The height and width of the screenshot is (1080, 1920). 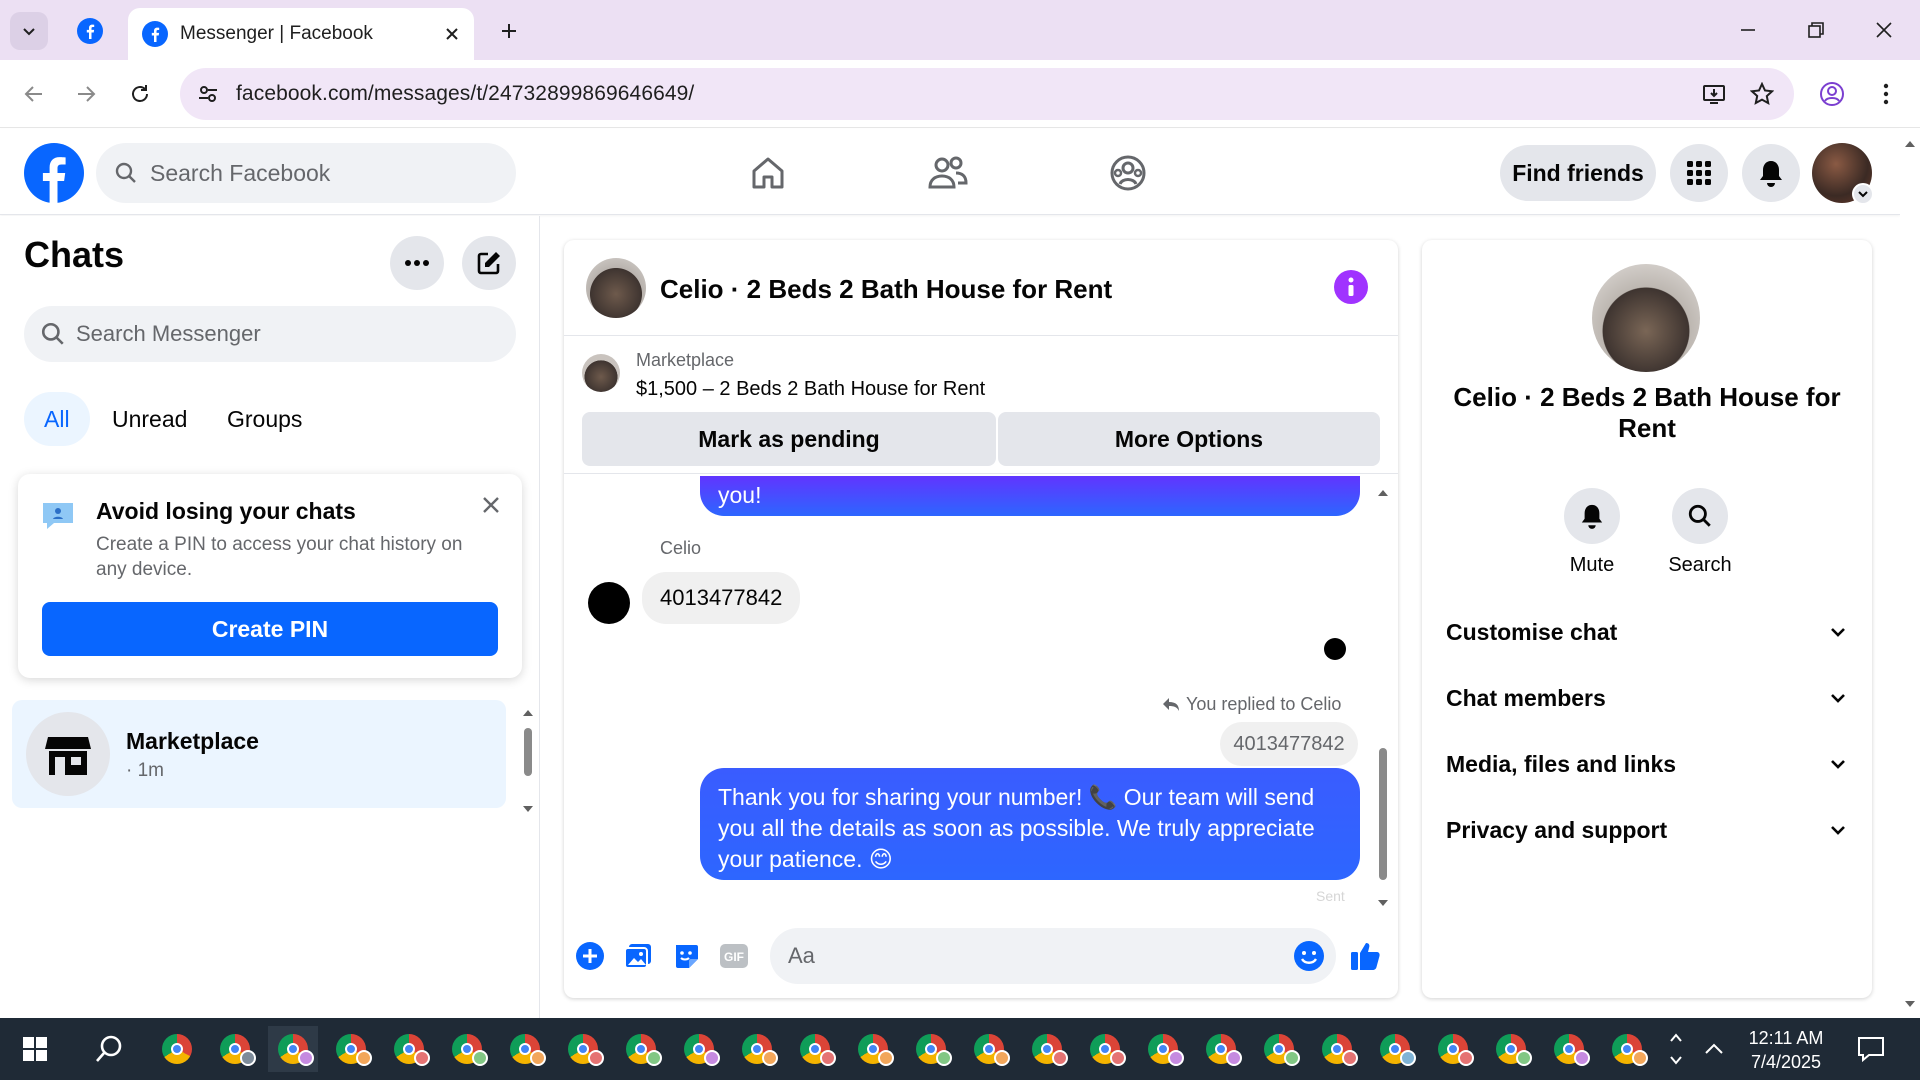 What do you see at coordinates (90, 31) in the screenshot?
I see `pinned-facebook-tab` at bounding box center [90, 31].